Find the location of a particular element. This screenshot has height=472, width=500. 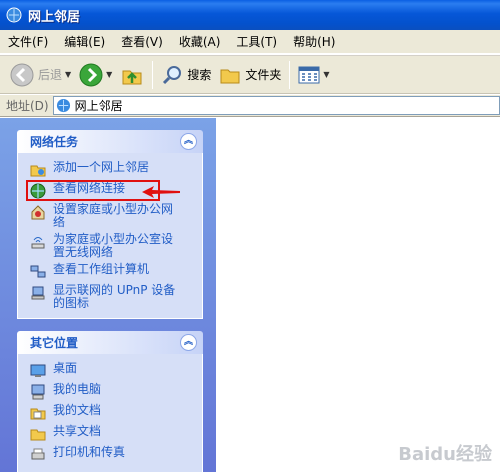

place-label: 我的文档 is located at coordinates (77, 410).